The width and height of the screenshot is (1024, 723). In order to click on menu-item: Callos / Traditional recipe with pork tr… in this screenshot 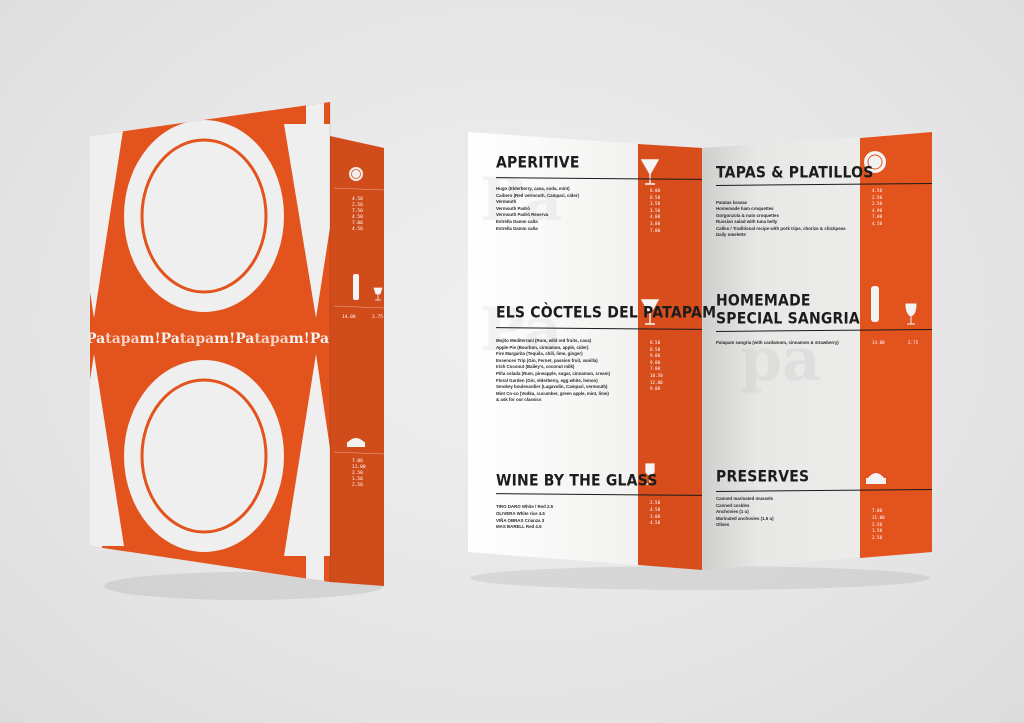, I will do `click(781, 228)`.